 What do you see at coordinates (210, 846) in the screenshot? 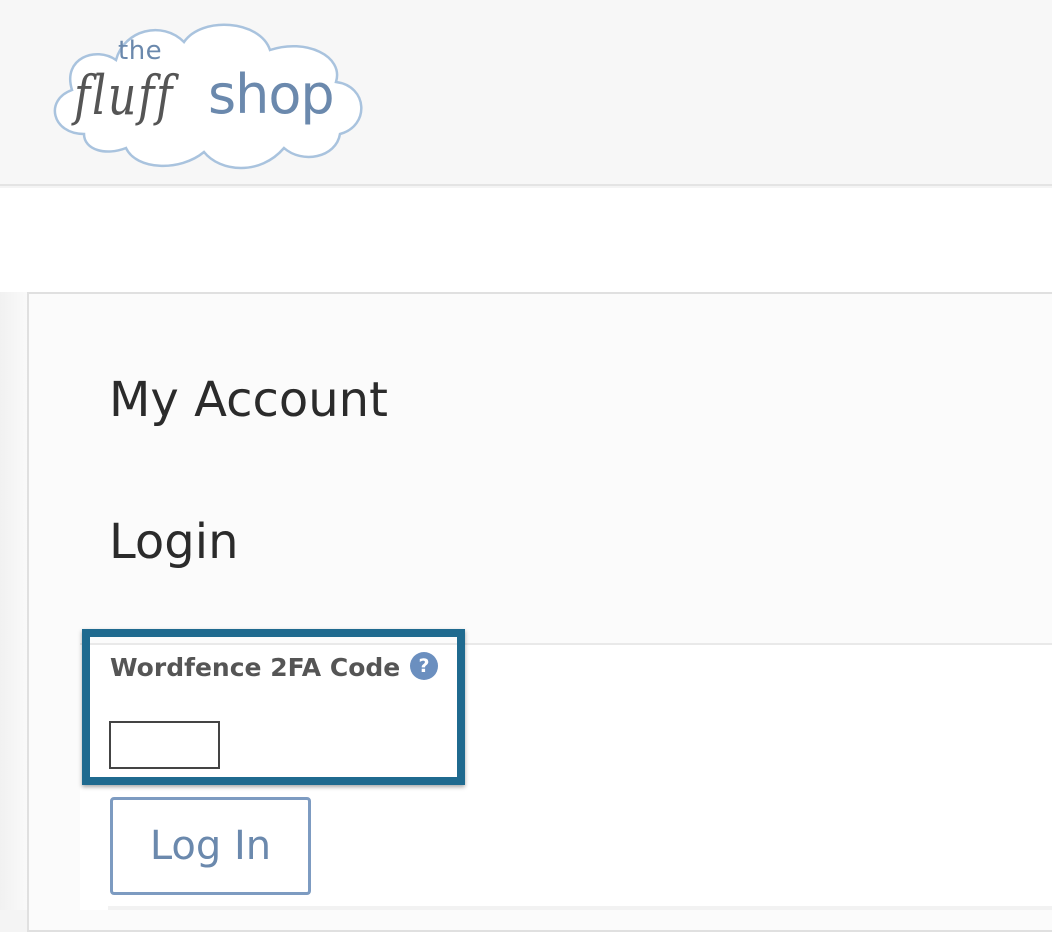
I see `log-in-button: Log In` at bounding box center [210, 846].